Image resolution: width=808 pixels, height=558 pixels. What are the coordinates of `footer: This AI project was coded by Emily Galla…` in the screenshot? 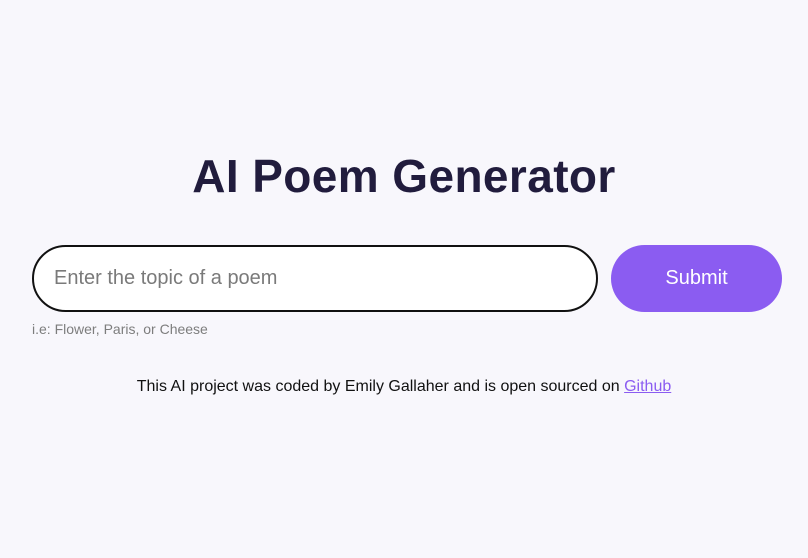 It's located at (404, 387).